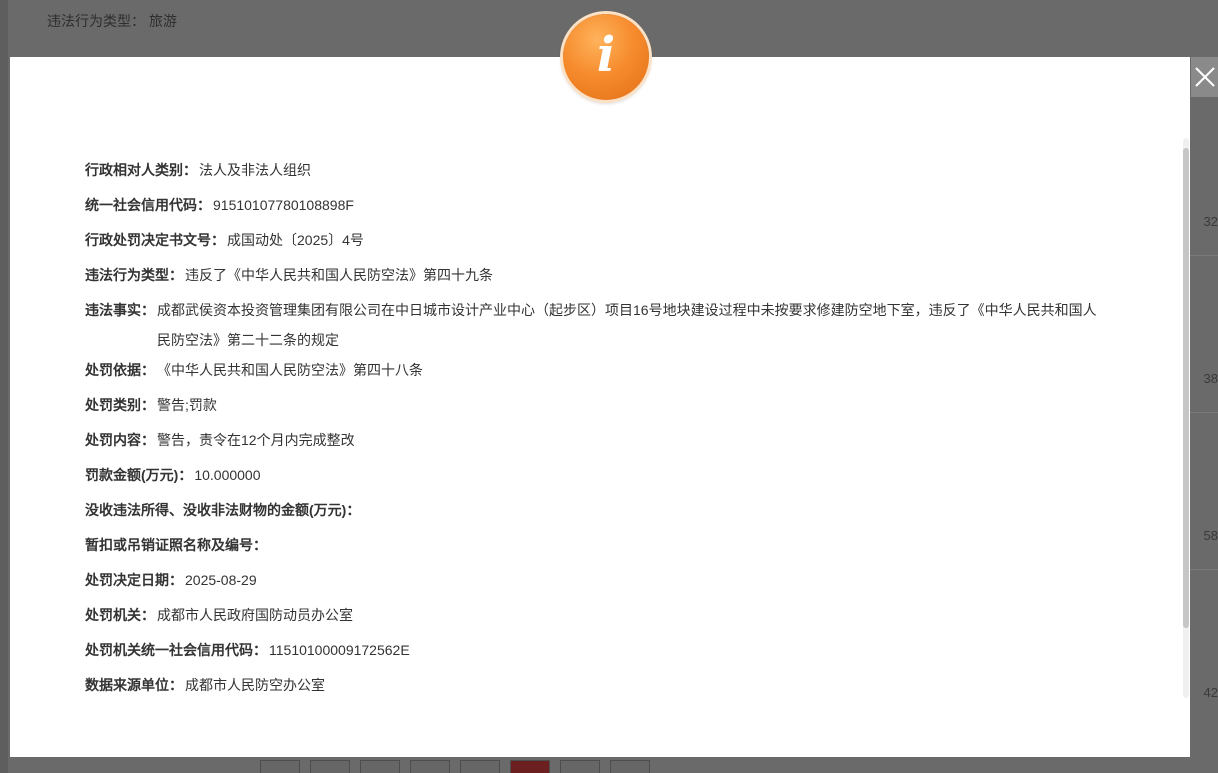 The height and width of the screenshot is (773, 1218). Describe the element at coordinates (1210, 221) in the screenshot. I see `background-row-number: 32` at that location.